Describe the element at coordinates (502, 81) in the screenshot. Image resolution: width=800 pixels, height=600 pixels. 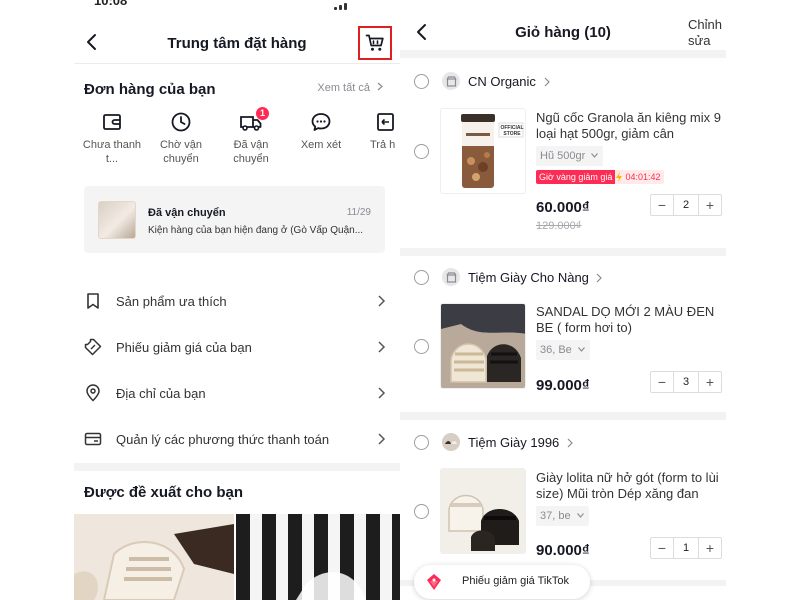
I see `shop-name: CN Organic` at that location.